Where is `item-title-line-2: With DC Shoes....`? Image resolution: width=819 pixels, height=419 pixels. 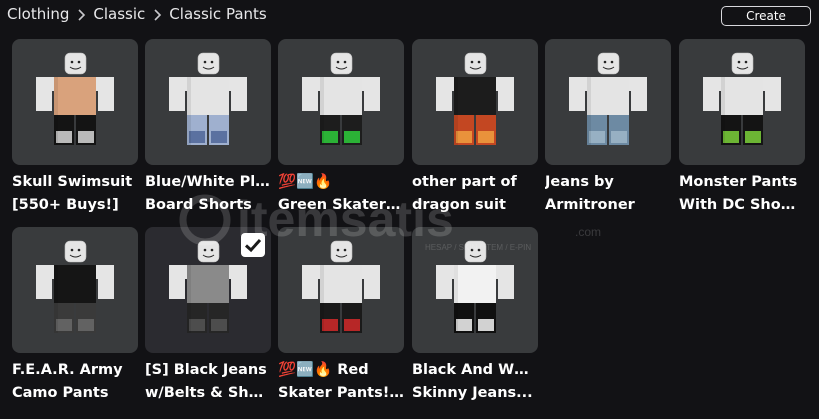 item-title-line-2: With DC Shoes.... is located at coordinates (742, 205).